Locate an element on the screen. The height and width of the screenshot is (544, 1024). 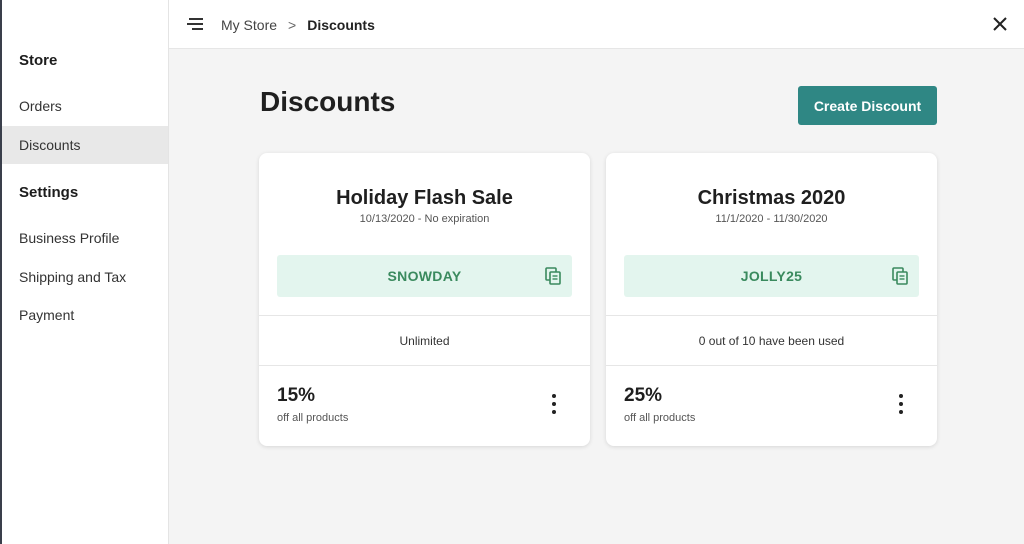
discount-dates: 11/1/2020 - 11/30/2020 is located at coordinates (771, 219).